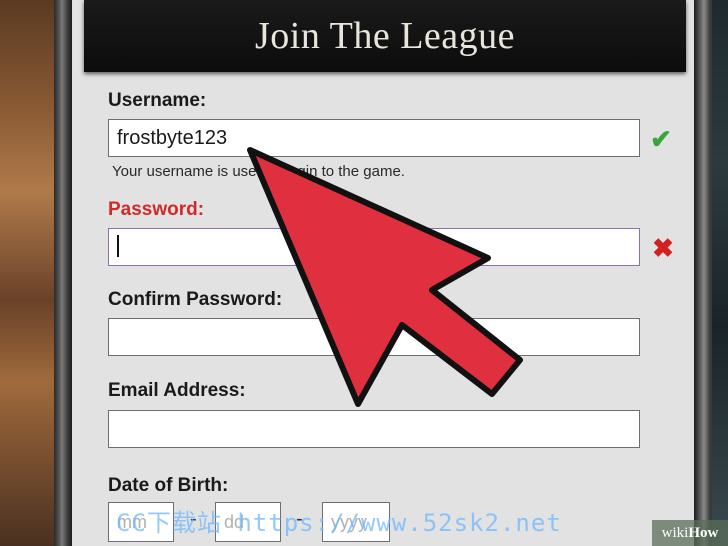 The image size is (728, 546). I want to click on wikihow-how: How, so click(703, 533).